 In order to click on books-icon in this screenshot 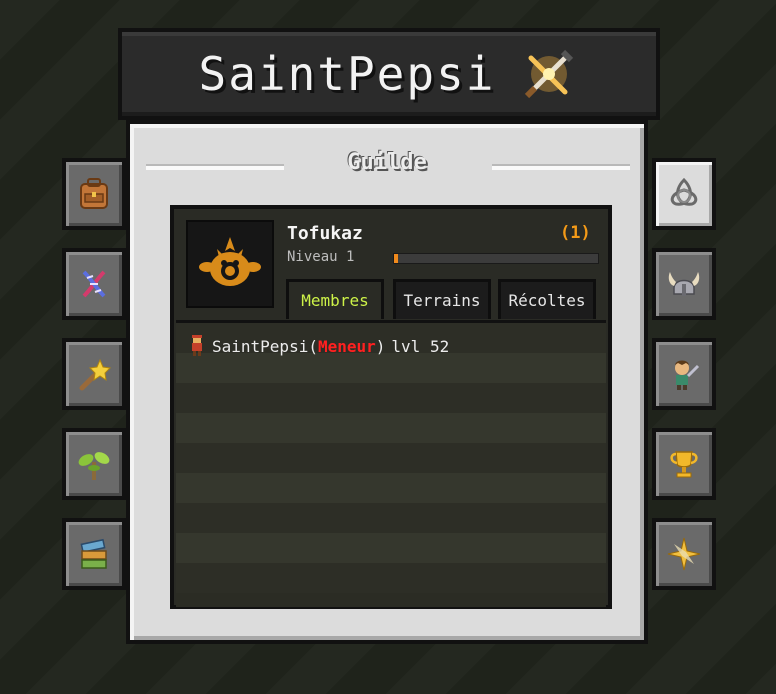, I will do `click(93, 553)`.